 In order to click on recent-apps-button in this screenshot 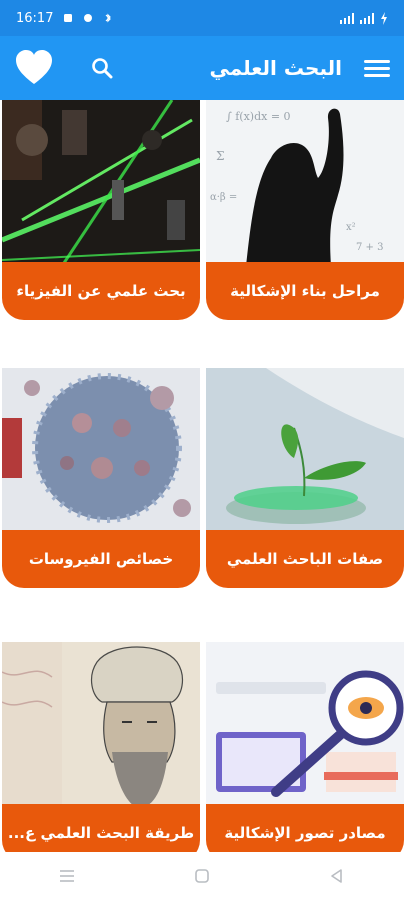, I will do `click(67, 876)`.